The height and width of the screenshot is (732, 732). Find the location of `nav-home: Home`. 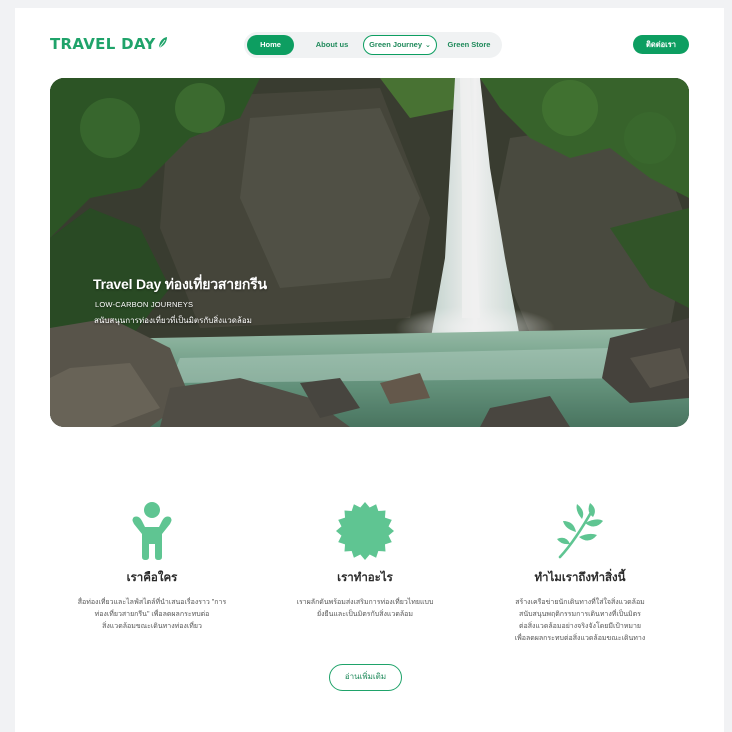

nav-home: Home is located at coordinates (270, 45).